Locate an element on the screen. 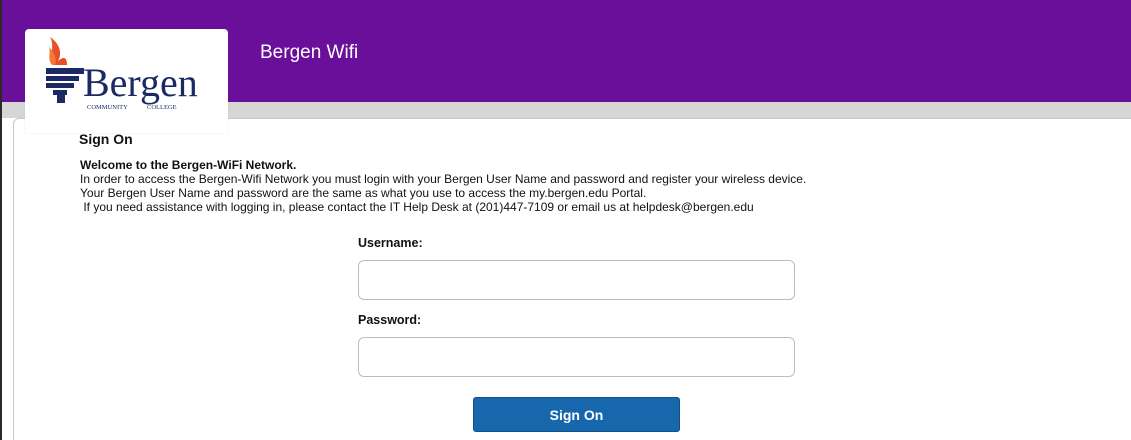 This screenshot has height=440, width=1131. logo-wordmark: Bergen is located at coordinates (140, 82).